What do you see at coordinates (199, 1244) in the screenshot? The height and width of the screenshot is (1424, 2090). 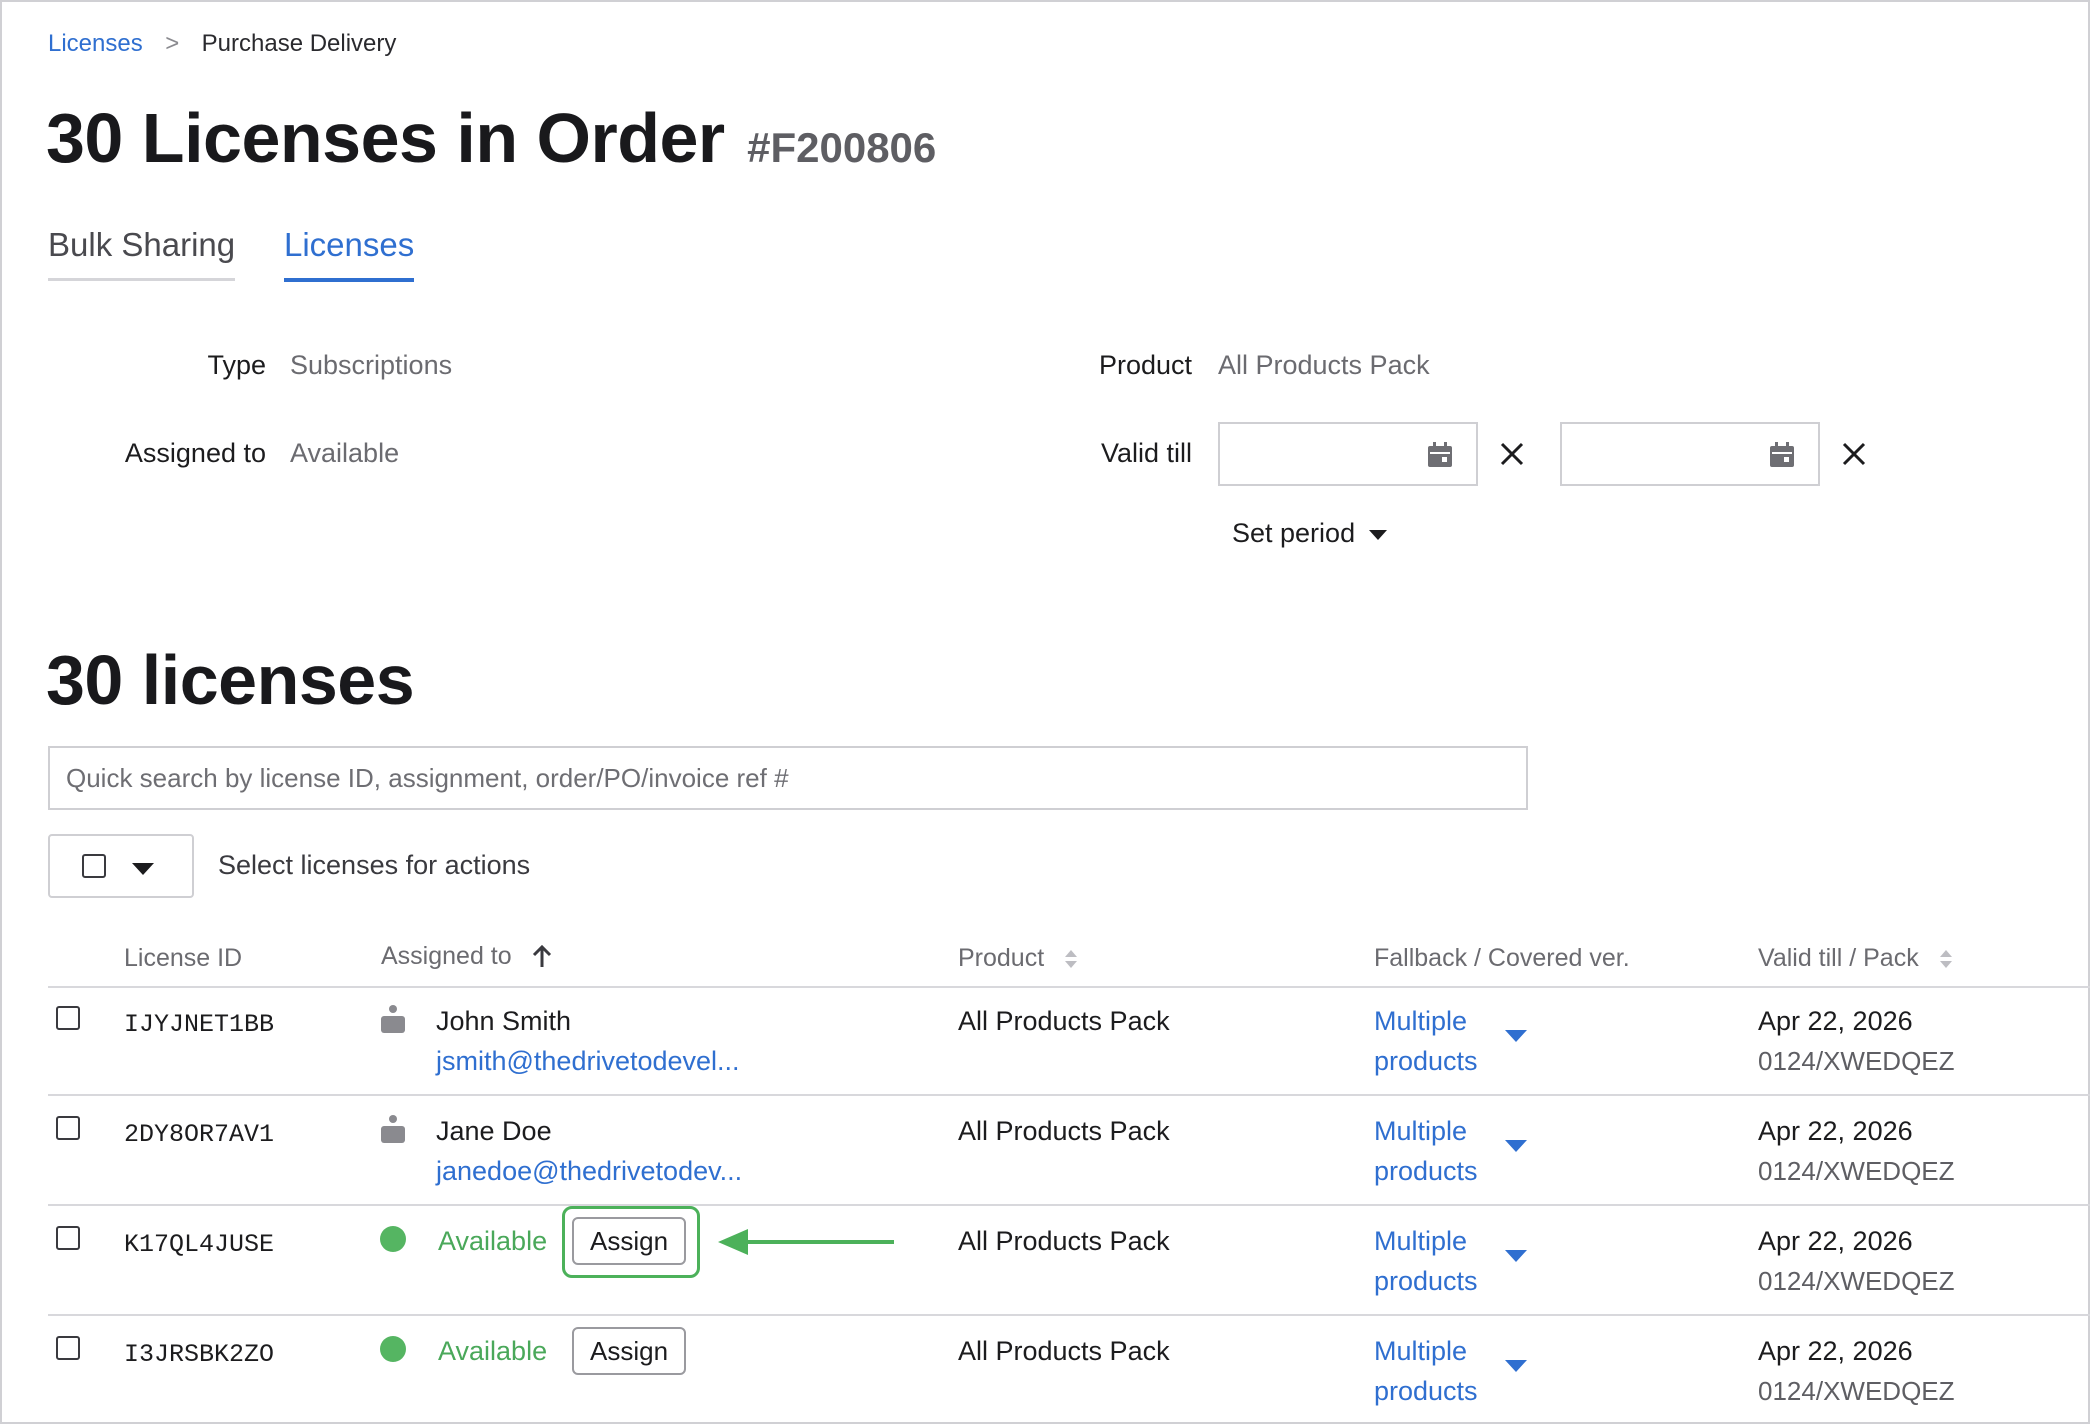 I see `license-id: K17QL4JUSE` at bounding box center [199, 1244].